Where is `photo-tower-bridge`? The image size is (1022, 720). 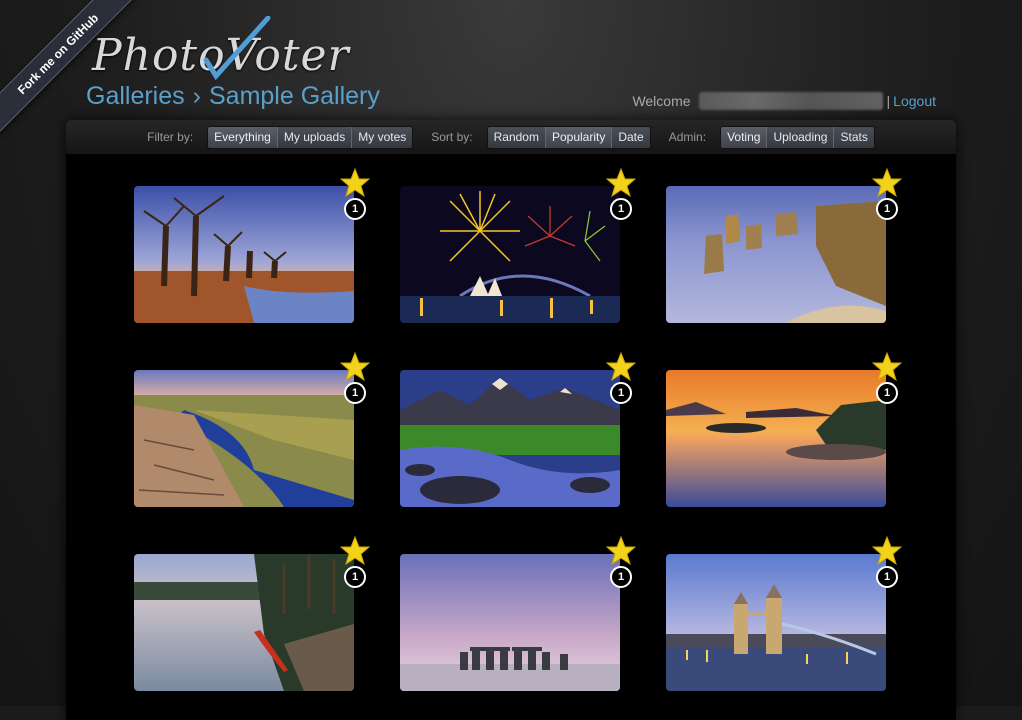
photo-tower-bridge is located at coordinates (776, 622).